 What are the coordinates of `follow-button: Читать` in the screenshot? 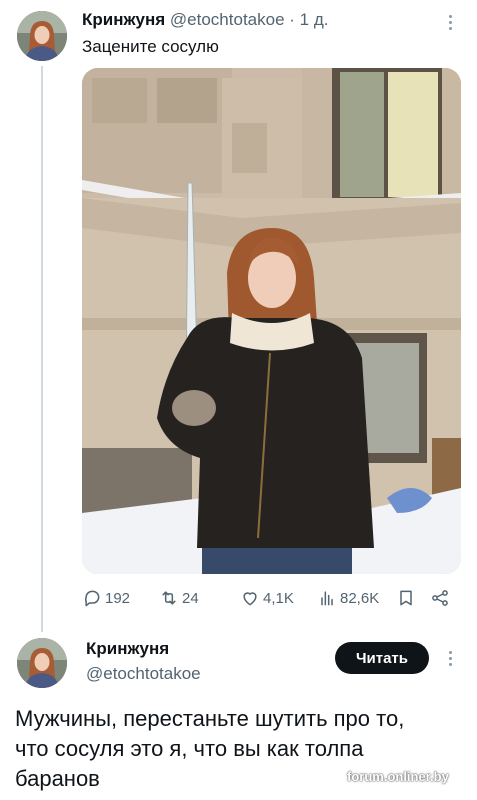 It's located at (382, 658).